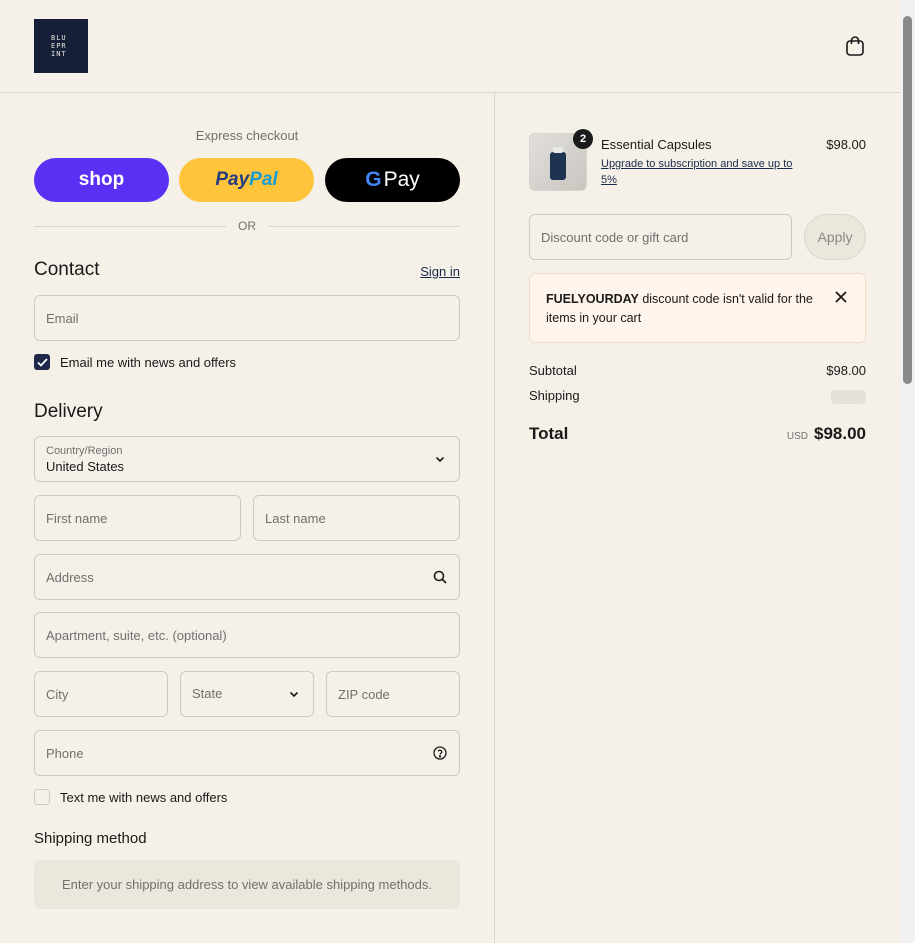  What do you see at coordinates (553, 370) in the screenshot?
I see `subtotal-label: Subtotal` at bounding box center [553, 370].